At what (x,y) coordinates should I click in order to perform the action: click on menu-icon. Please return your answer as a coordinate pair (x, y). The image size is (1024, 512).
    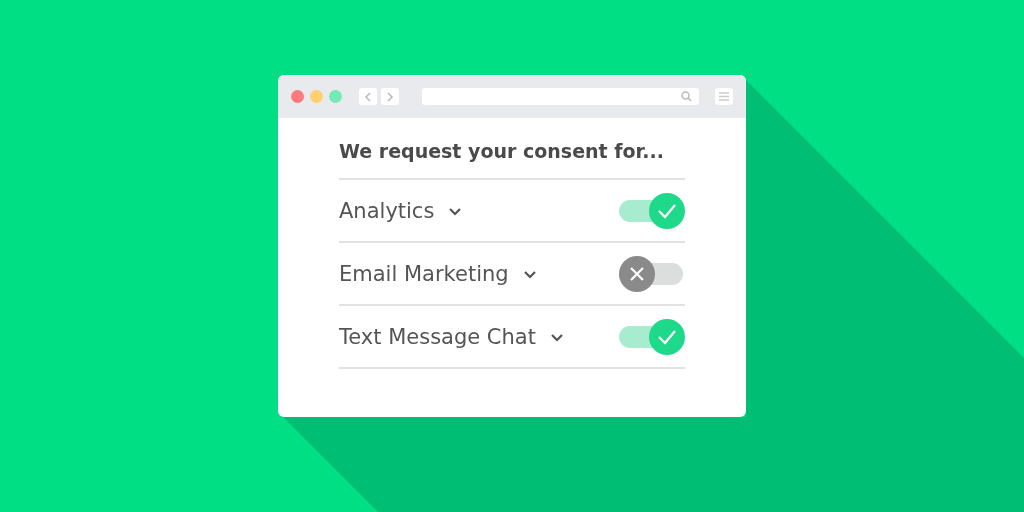
    Looking at the image, I should click on (724, 96).